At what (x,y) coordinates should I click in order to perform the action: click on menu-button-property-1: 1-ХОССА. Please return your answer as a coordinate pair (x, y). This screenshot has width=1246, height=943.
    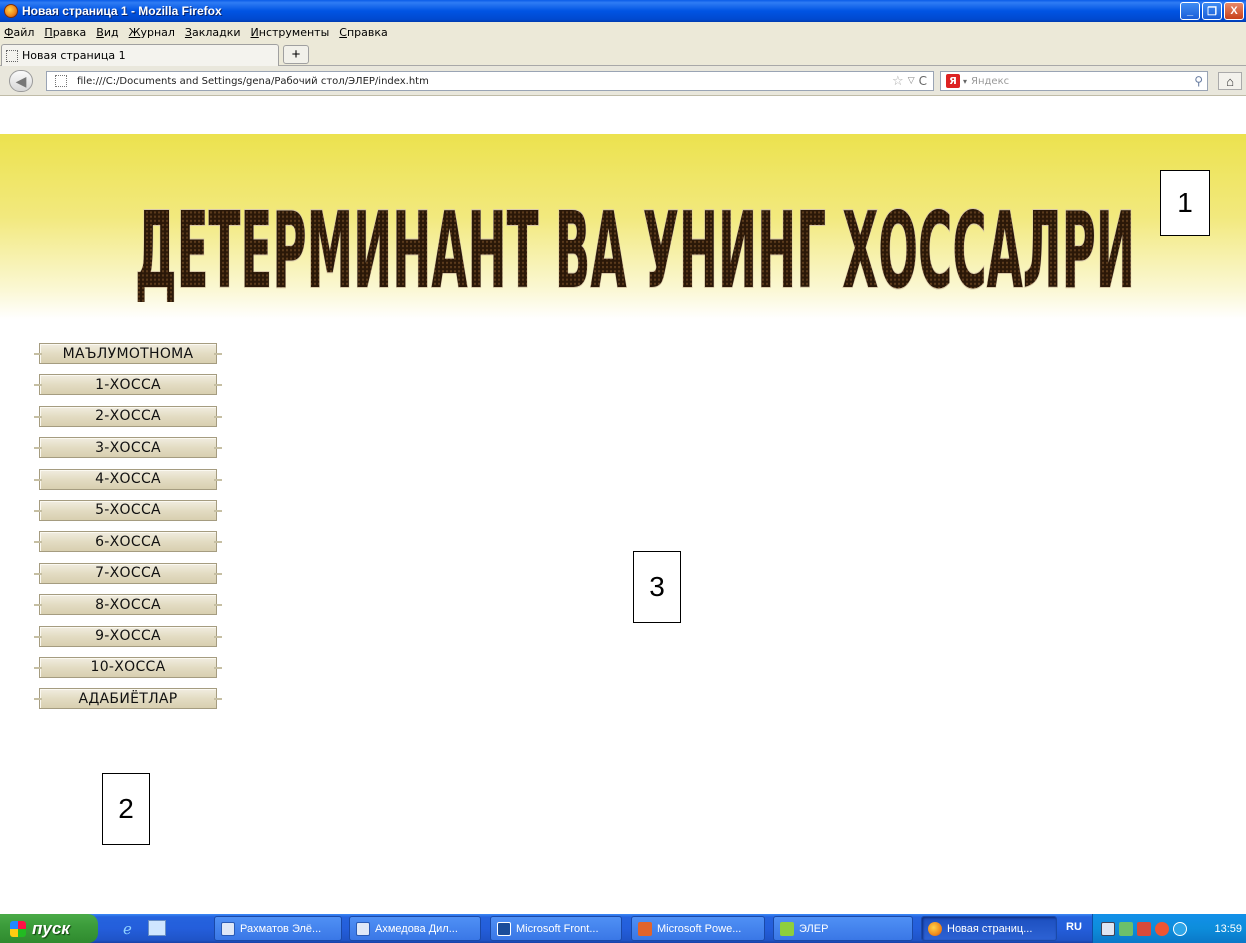
    Looking at the image, I should click on (128, 385).